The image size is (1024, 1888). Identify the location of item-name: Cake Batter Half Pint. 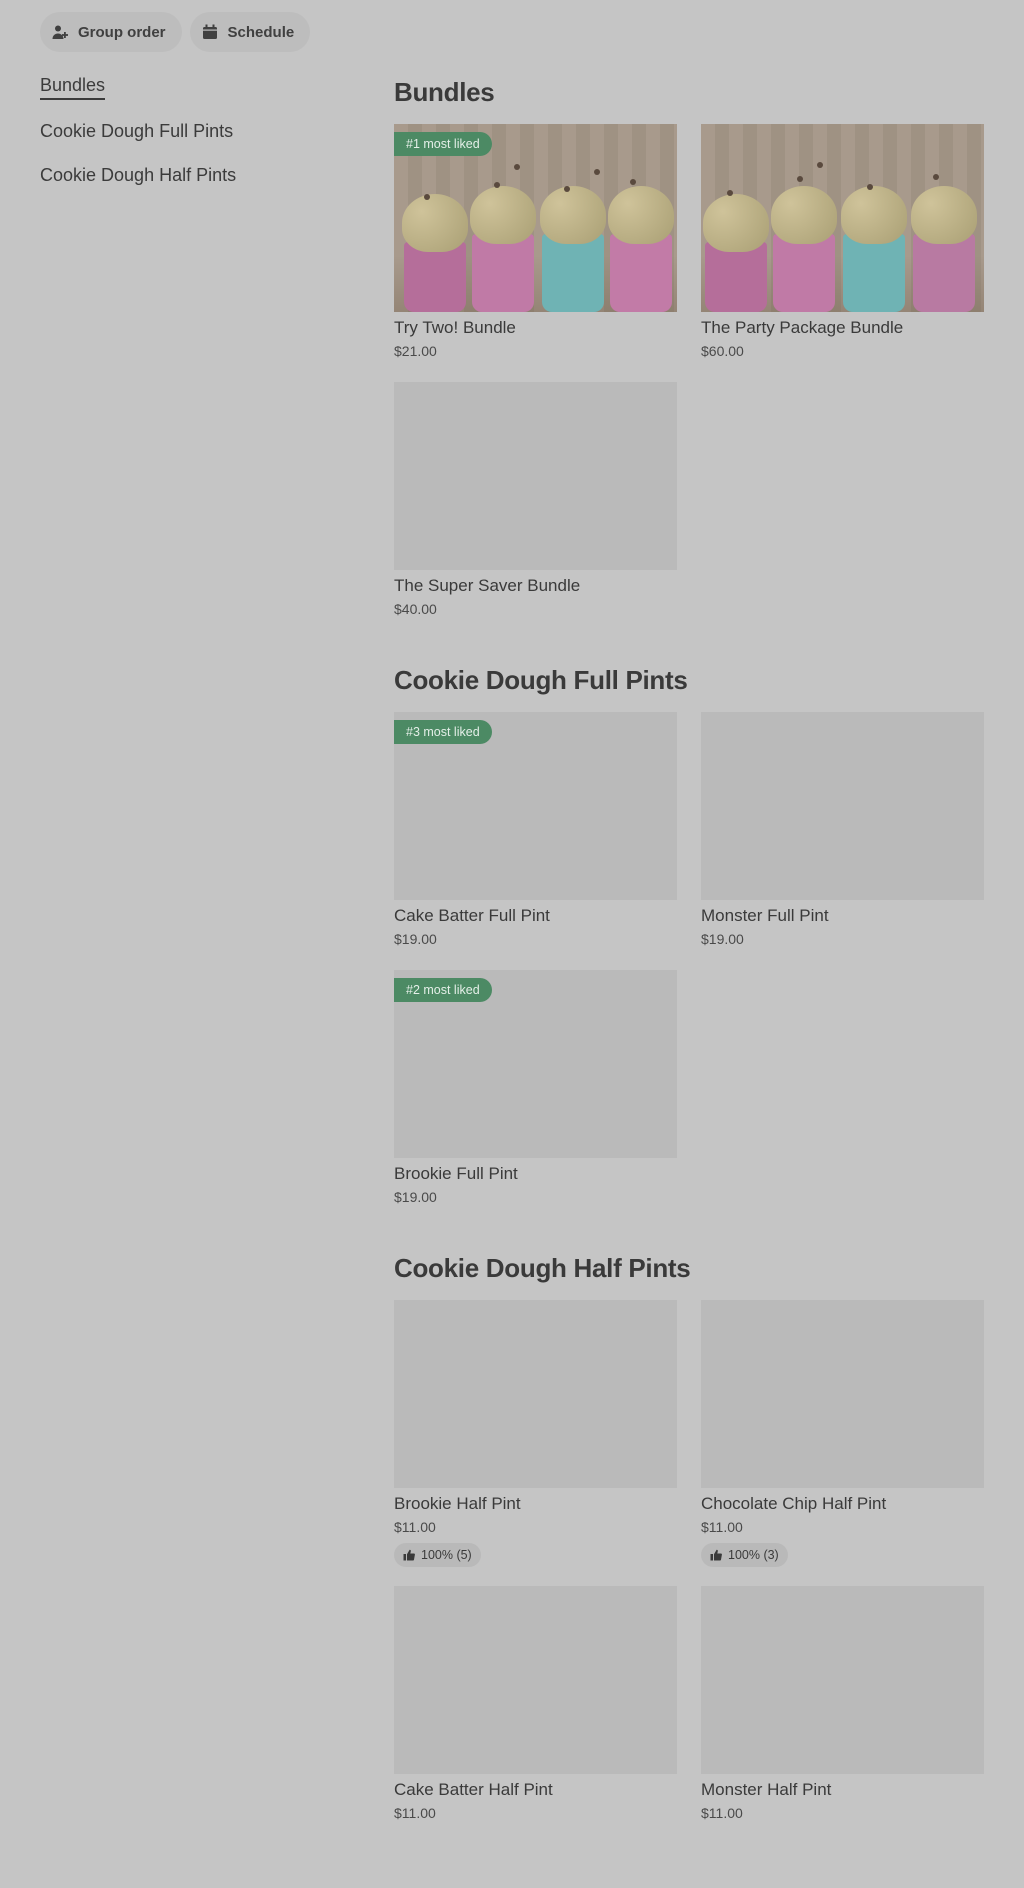
(473, 1789).